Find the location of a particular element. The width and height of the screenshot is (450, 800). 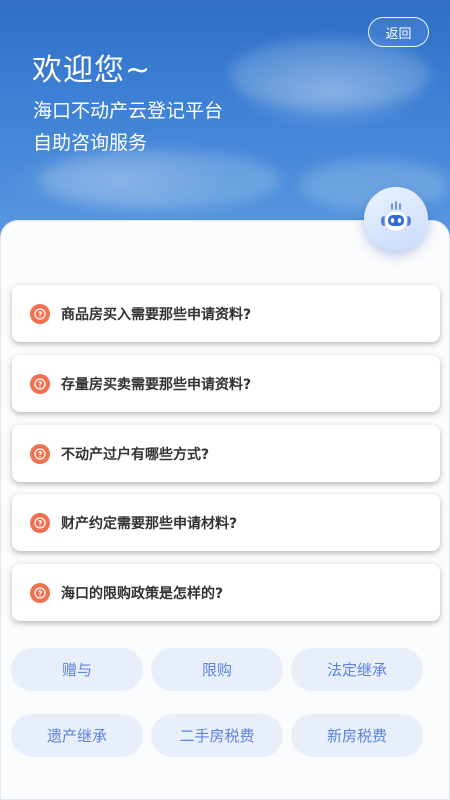

tag-legal-inheritance: 法定继承 is located at coordinates (357, 669).